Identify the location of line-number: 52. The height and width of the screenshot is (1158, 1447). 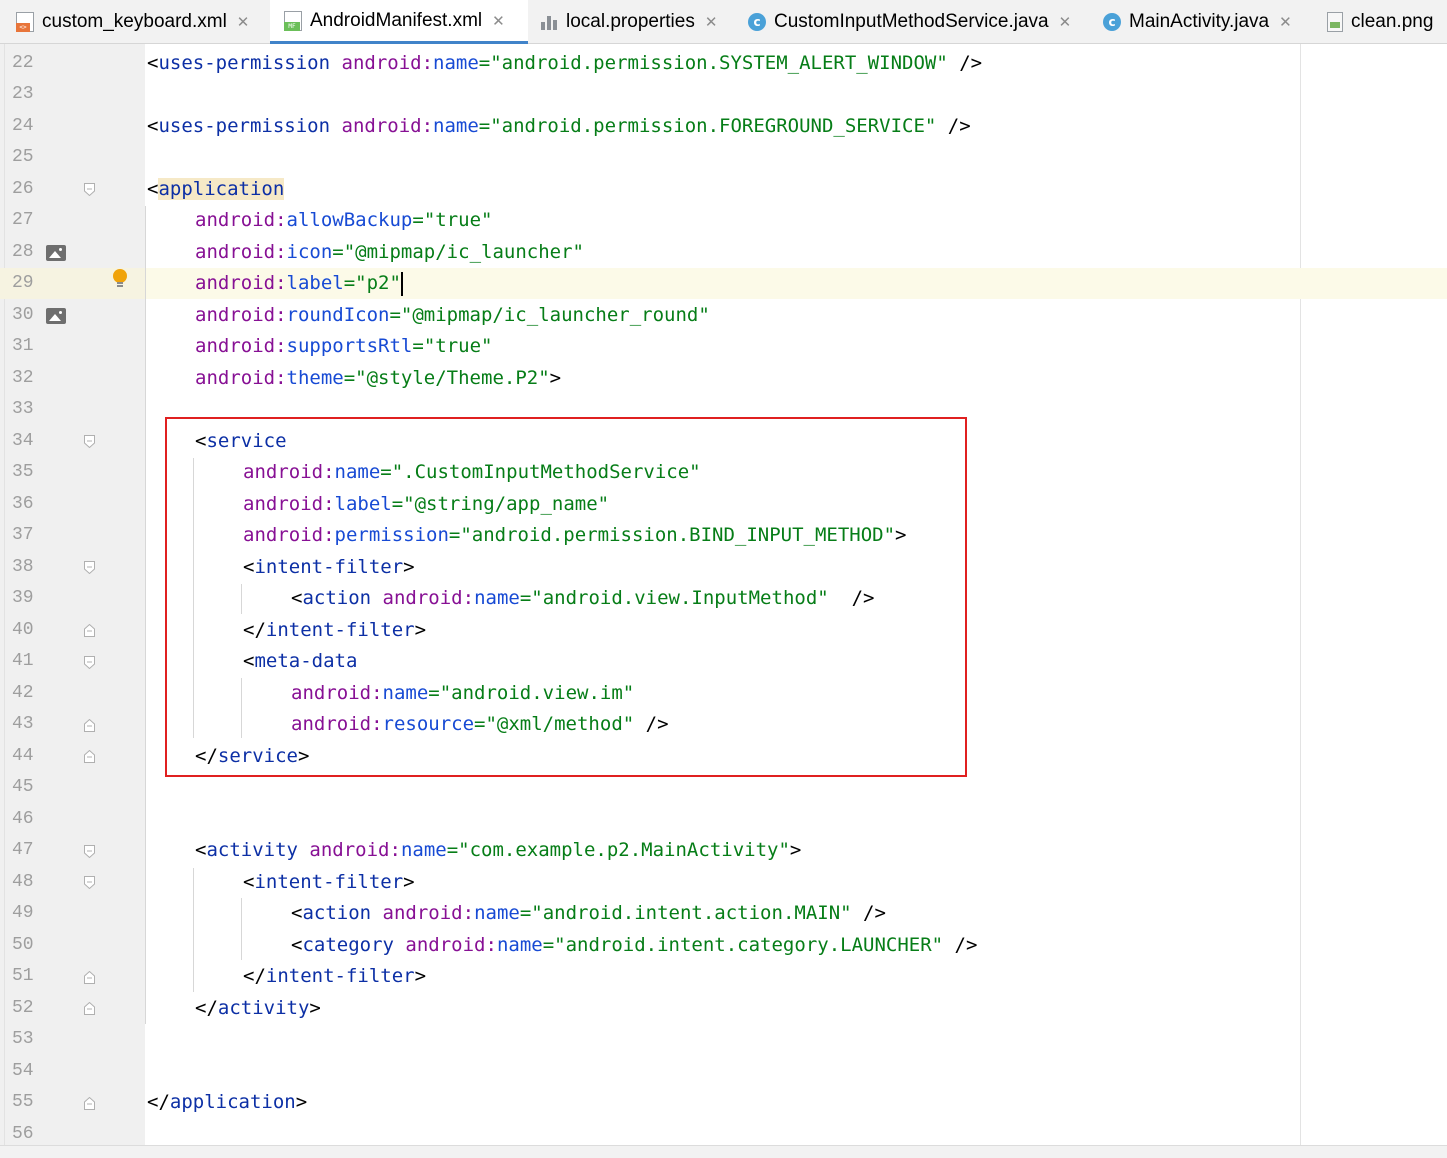
(23, 1008).